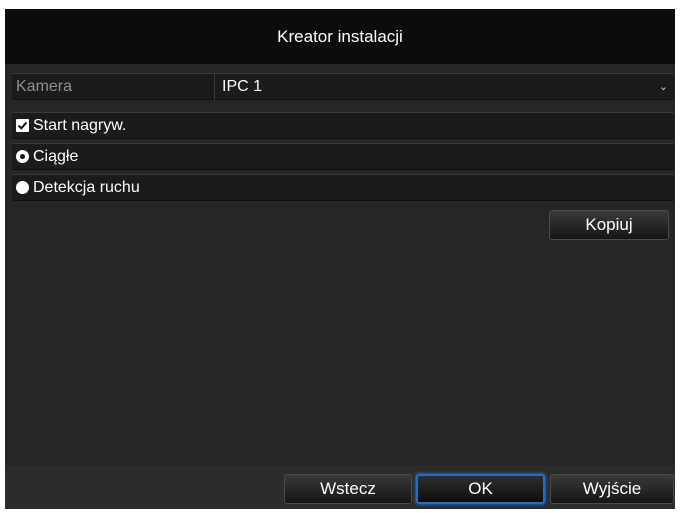 This screenshot has width=680, height=513. Describe the element at coordinates (56, 156) in the screenshot. I see `continuous-label: Ciągłe` at that location.